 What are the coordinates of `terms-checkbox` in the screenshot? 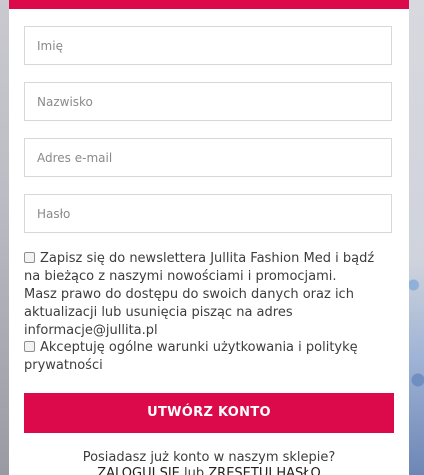 It's located at (29, 346).